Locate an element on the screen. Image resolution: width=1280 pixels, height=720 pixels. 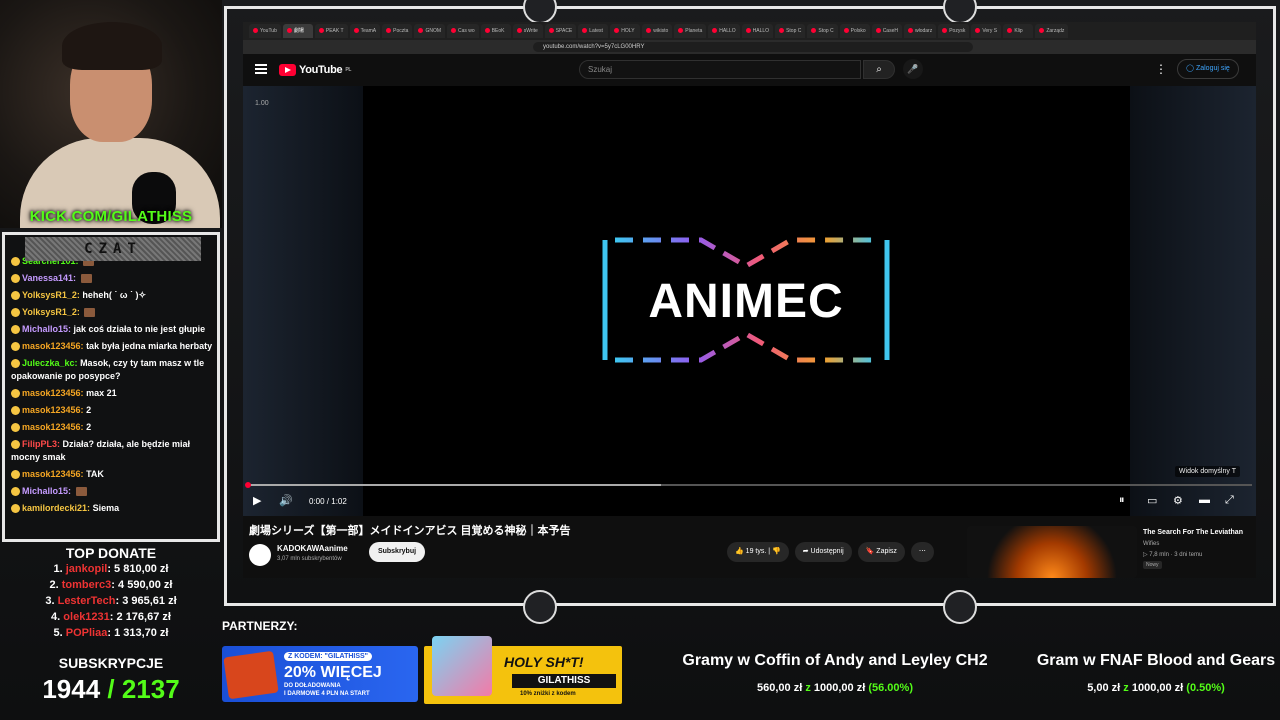
browser-tab: Latest is located at coordinates (593, 31).